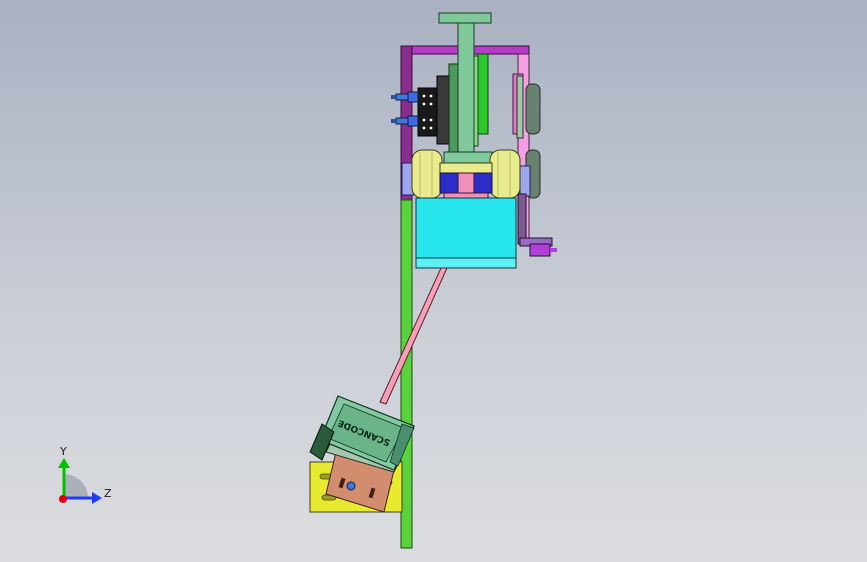 Image resolution: width=867 pixels, height=562 pixels. What do you see at coordinates (85, 474) in the screenshot?
I see `axis-triad: Y Z` at bounding box center [85, 474].